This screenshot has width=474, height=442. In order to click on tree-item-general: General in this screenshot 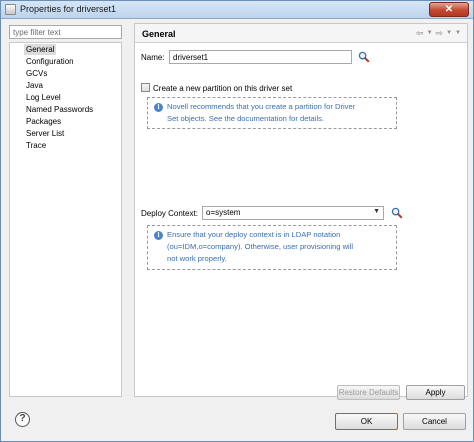, I will do `click(40, 49)`.